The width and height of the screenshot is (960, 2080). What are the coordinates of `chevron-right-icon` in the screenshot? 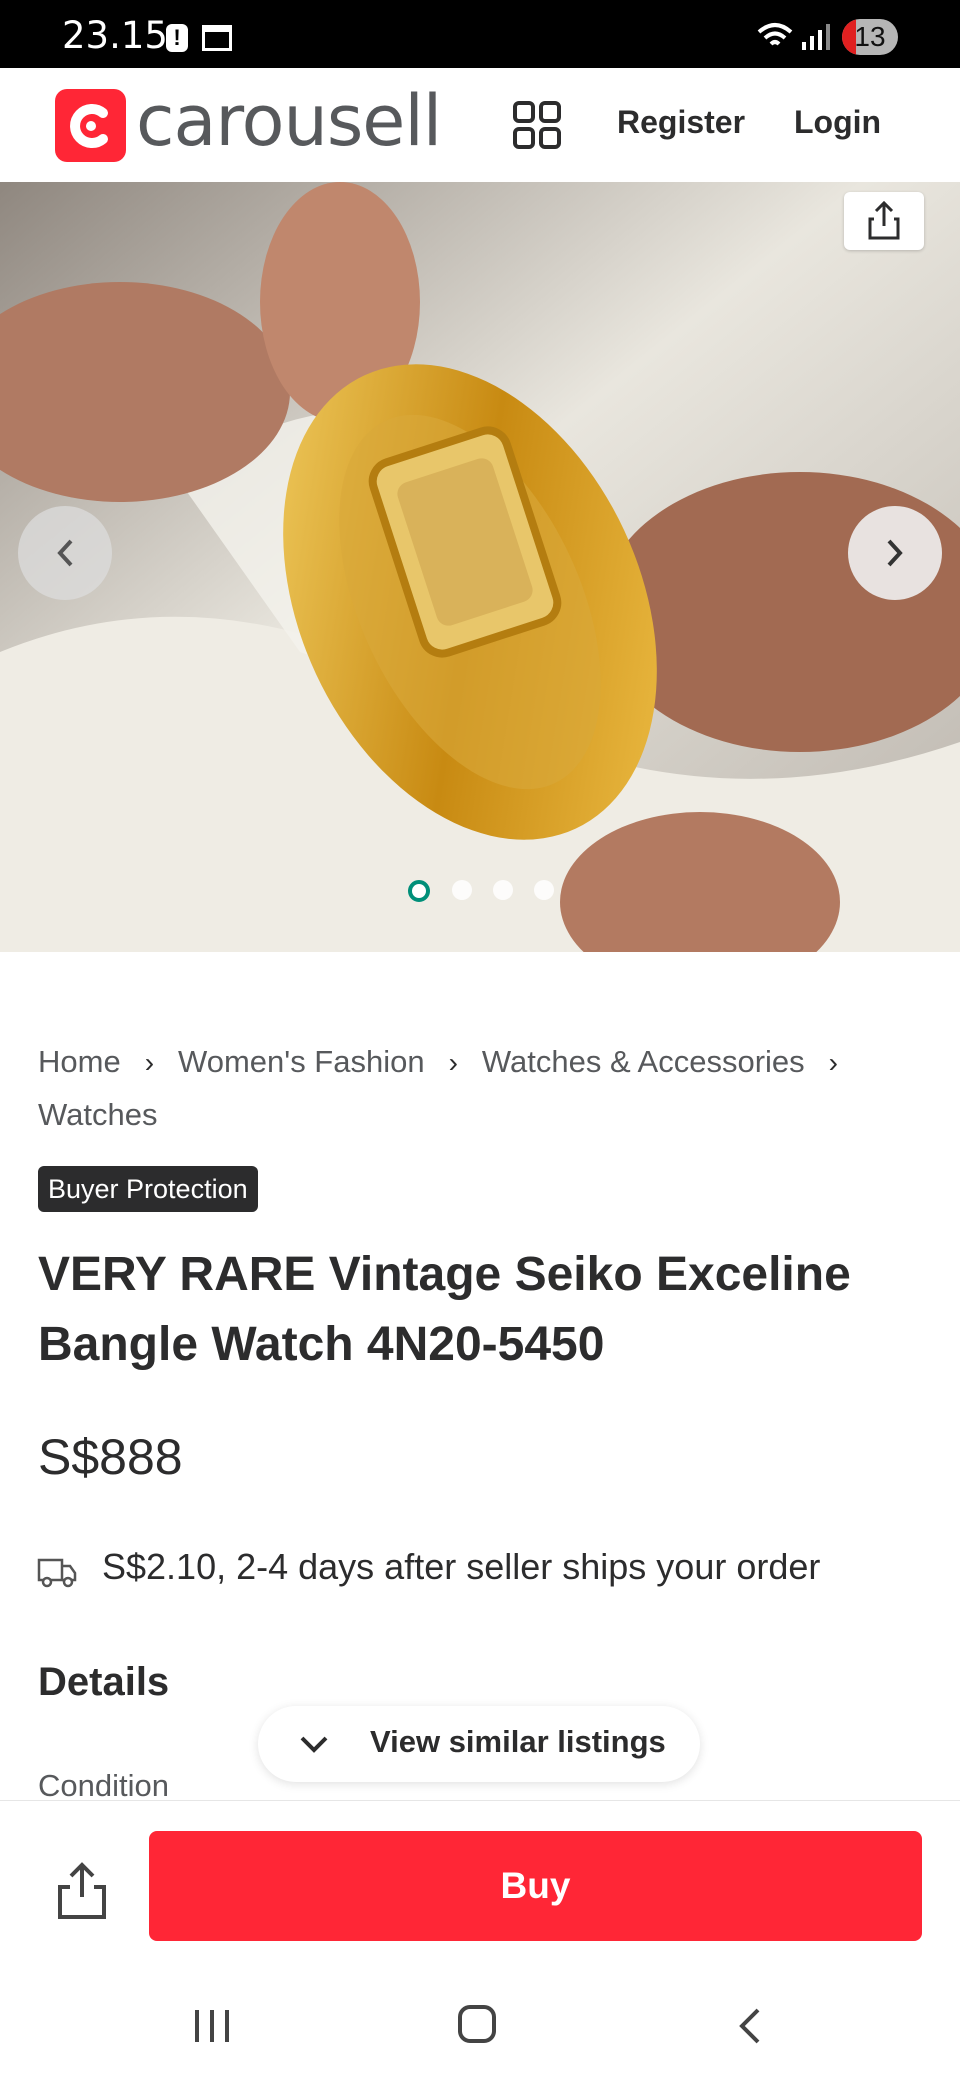 It's located at (895, 553).